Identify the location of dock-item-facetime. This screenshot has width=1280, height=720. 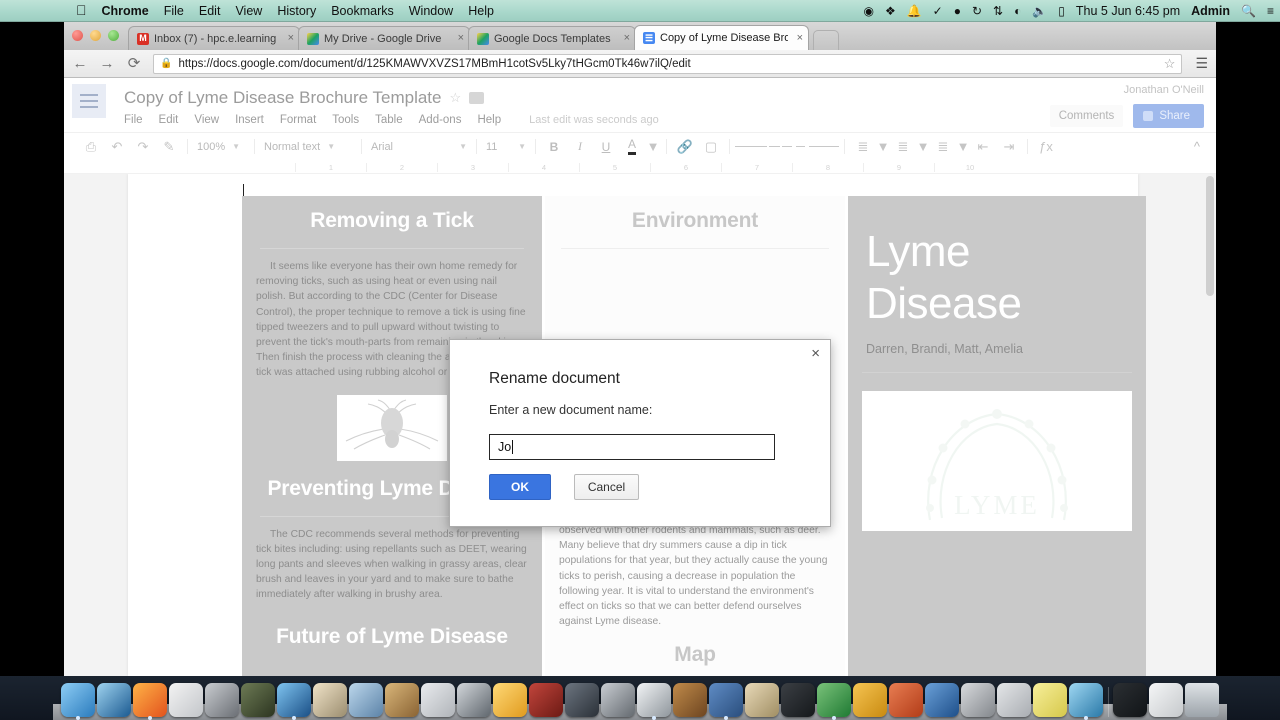
(1086, 701).